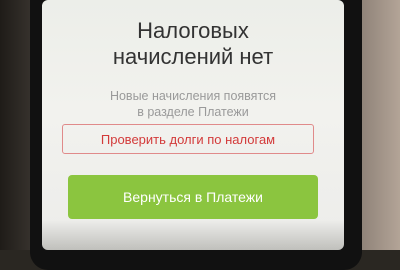  I want to click on screen-shadow, so click(193, 235).